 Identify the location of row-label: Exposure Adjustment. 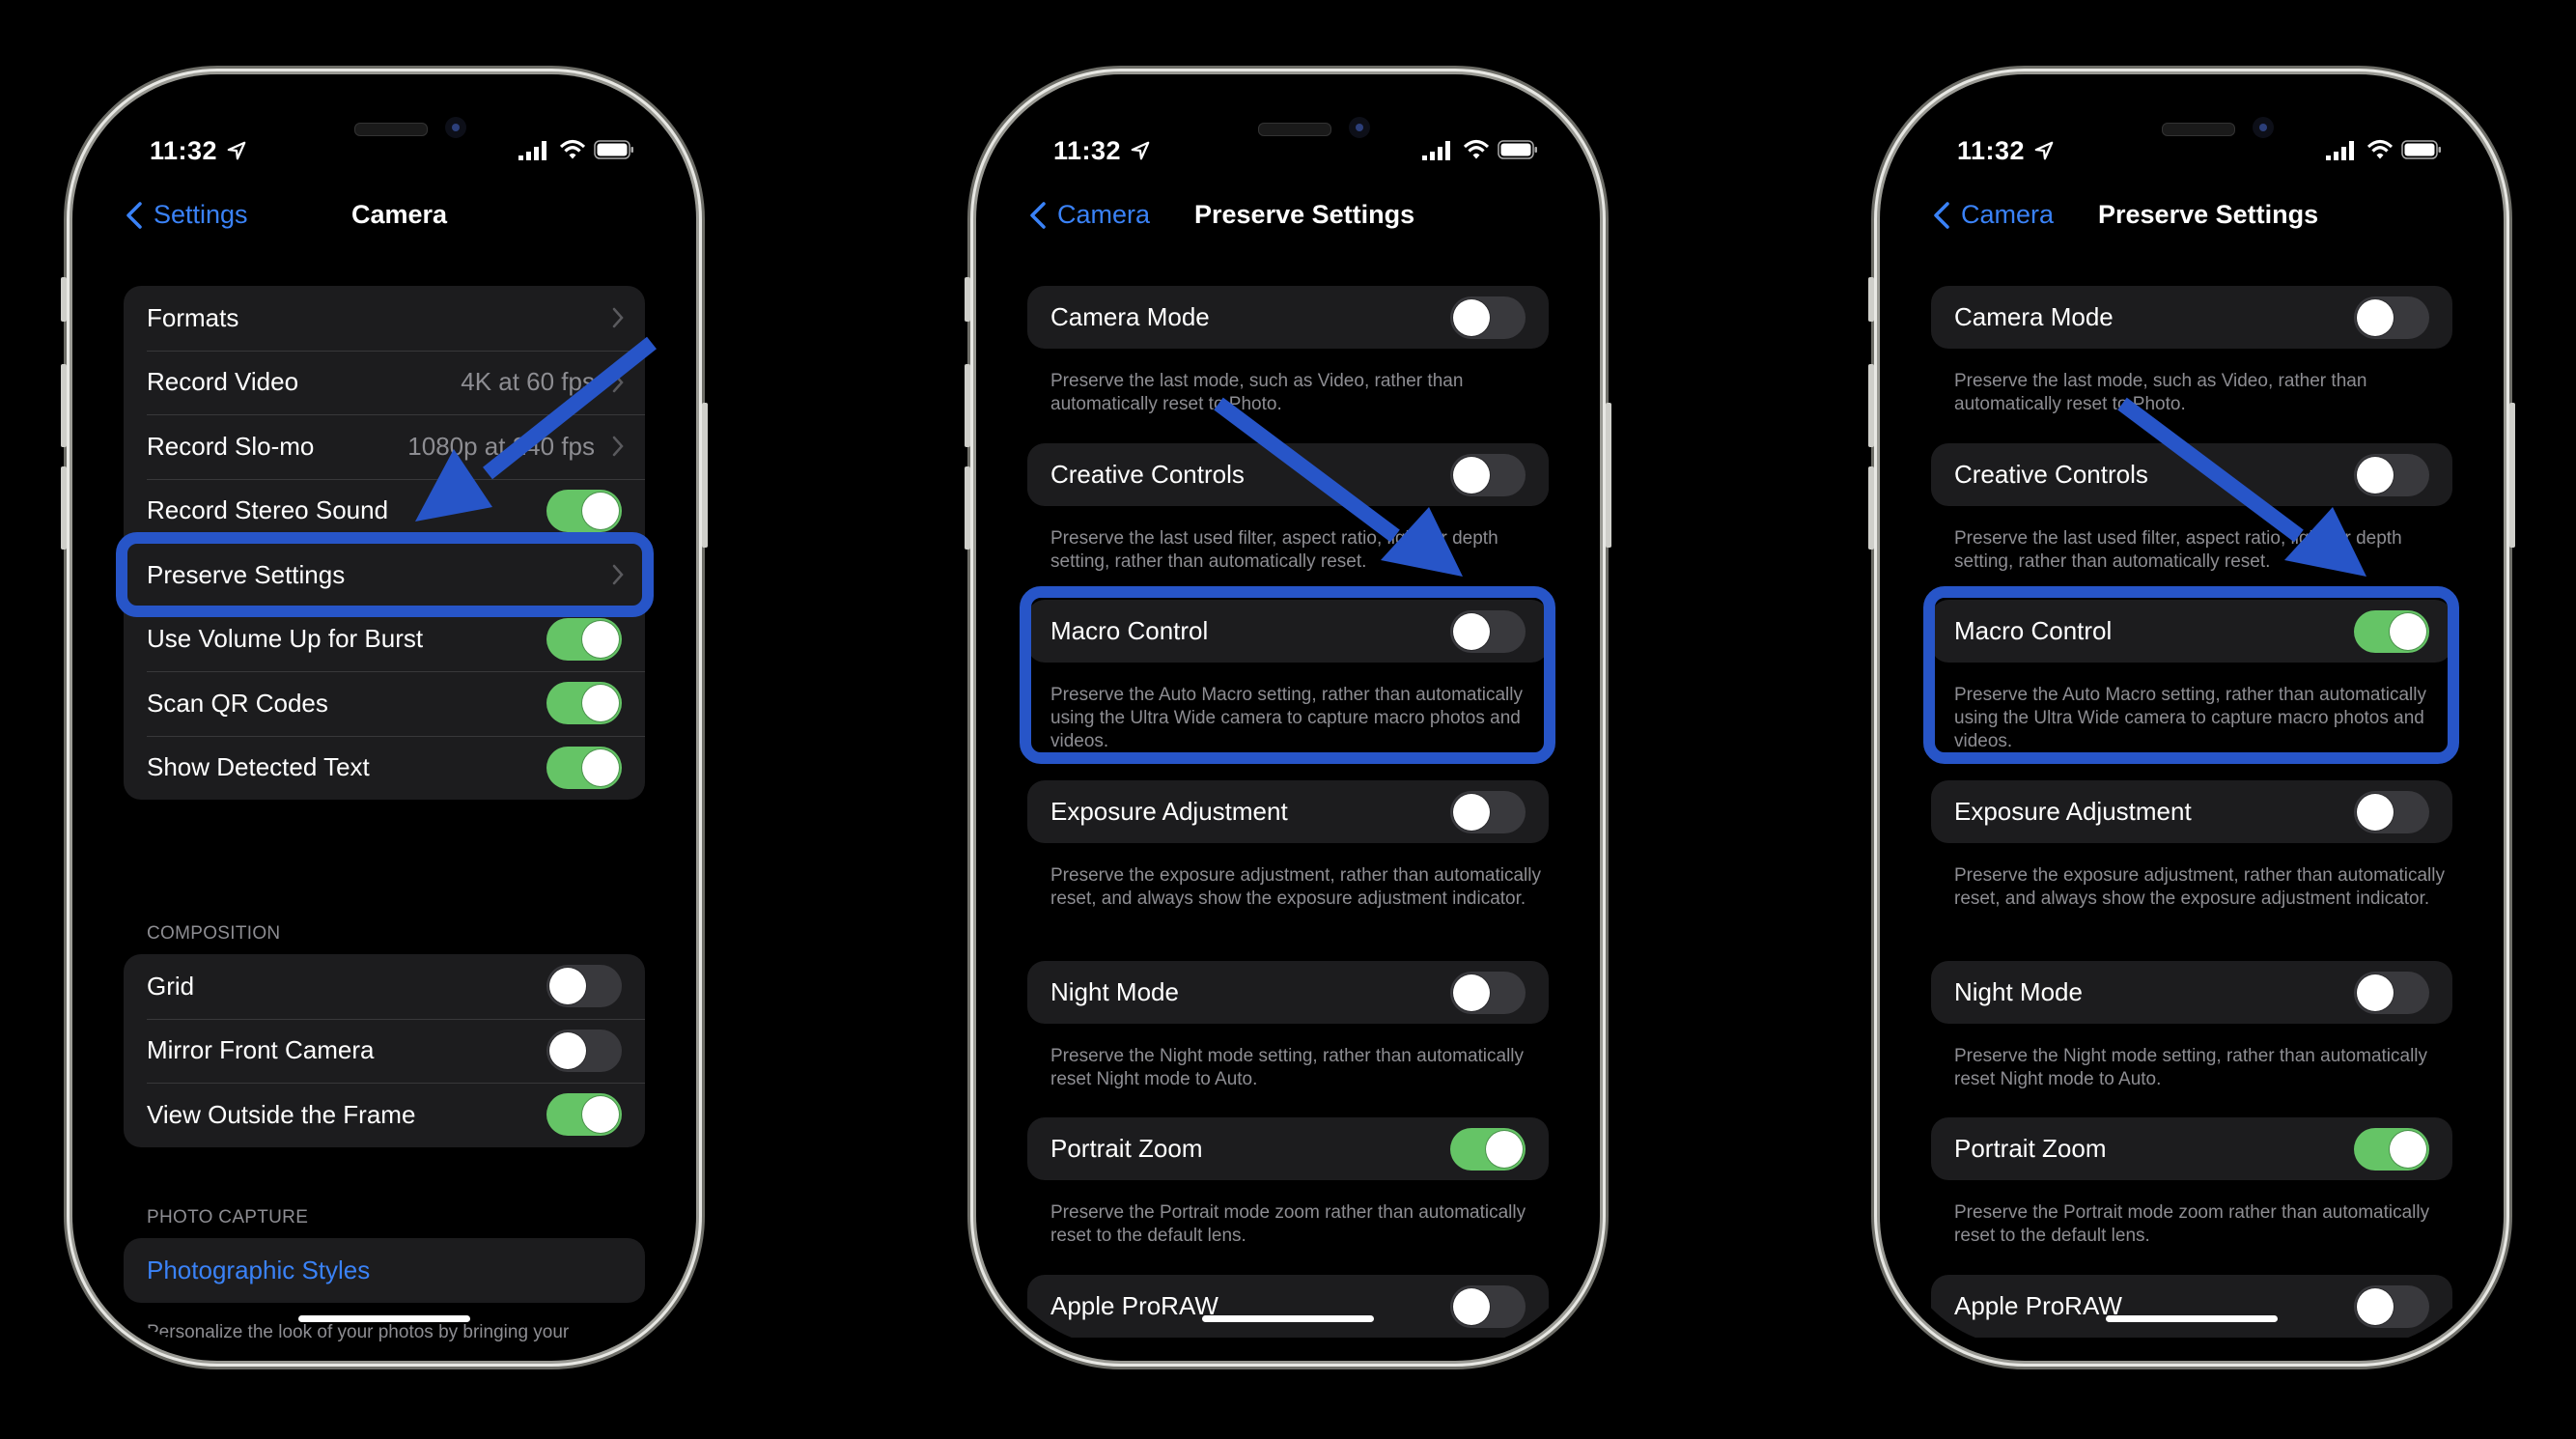
(1169, 811).